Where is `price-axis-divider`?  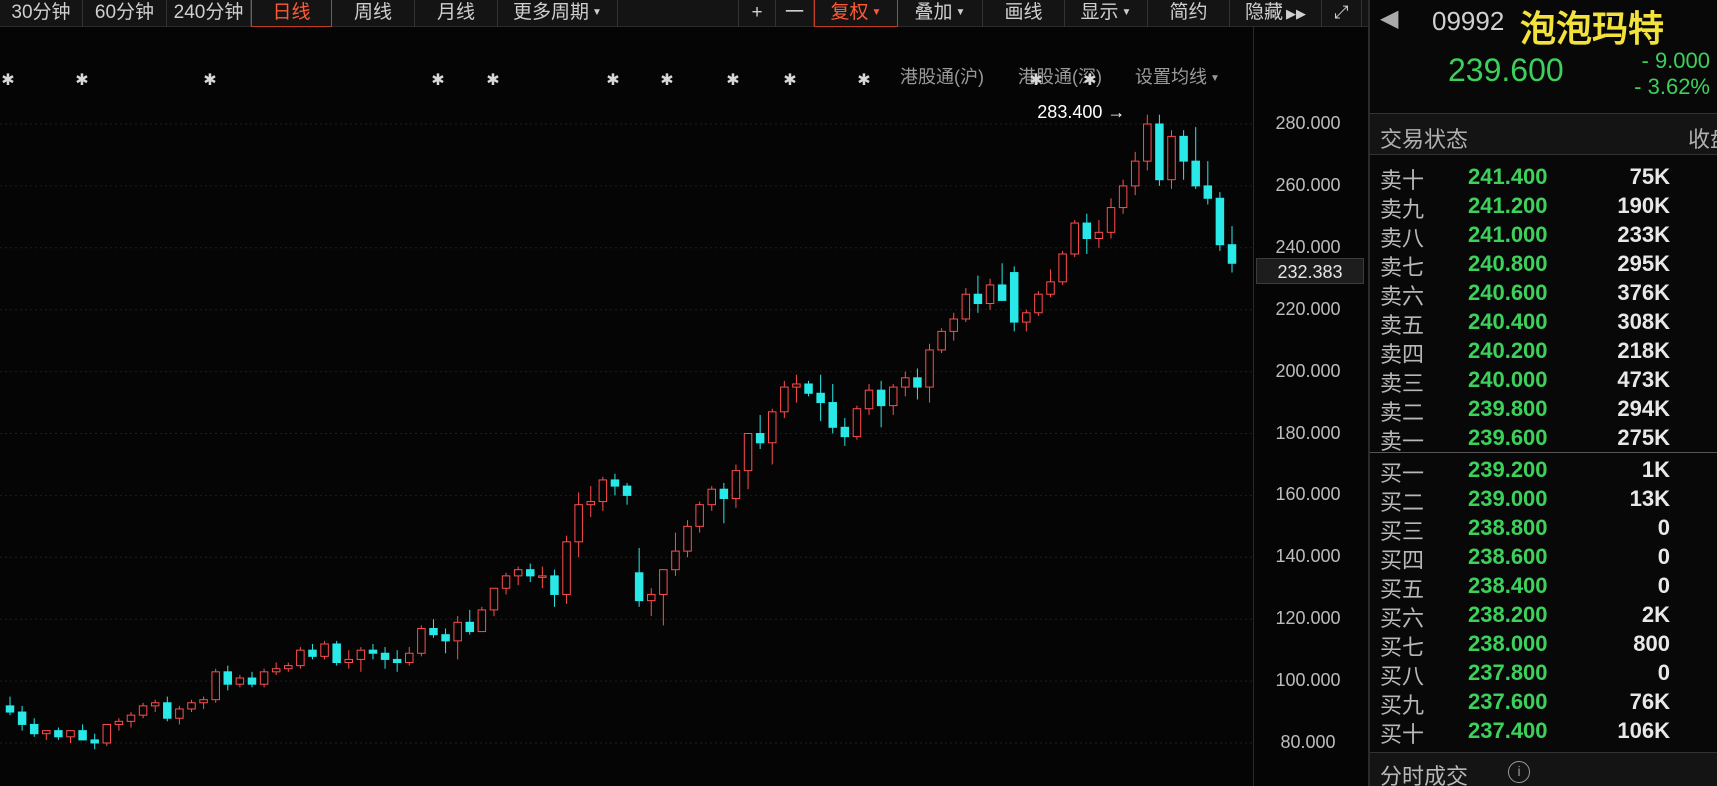
price-axis-divider is located at coordinates (1253, 406).